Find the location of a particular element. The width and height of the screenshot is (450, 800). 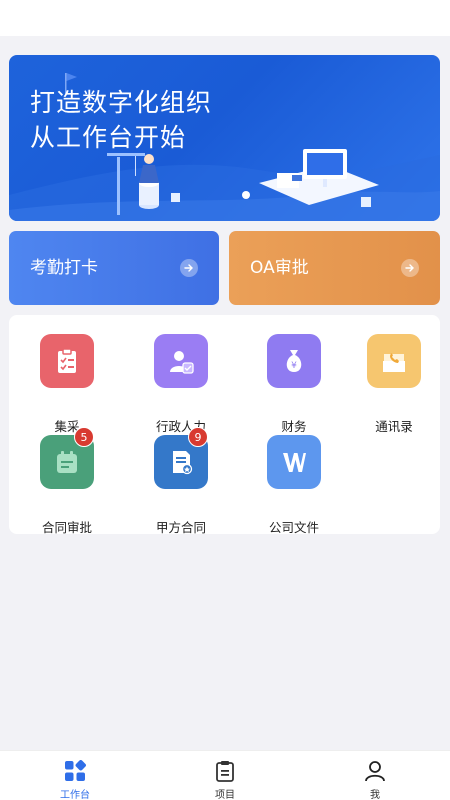

tab-projects: 项目 is located at coordinates (225, 775).